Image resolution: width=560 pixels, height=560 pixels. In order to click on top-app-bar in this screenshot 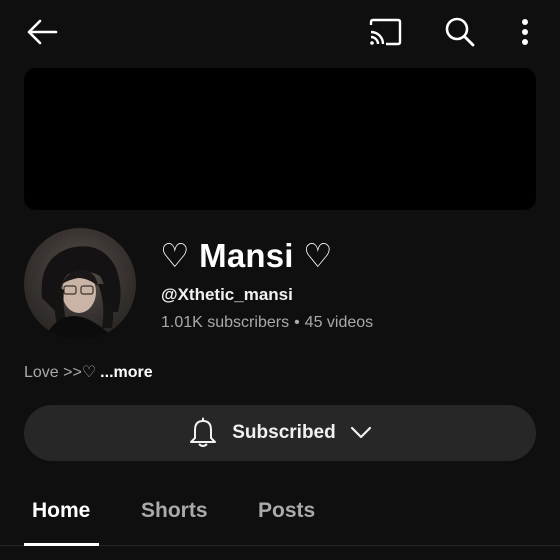, I will do `click(280, 32)`.